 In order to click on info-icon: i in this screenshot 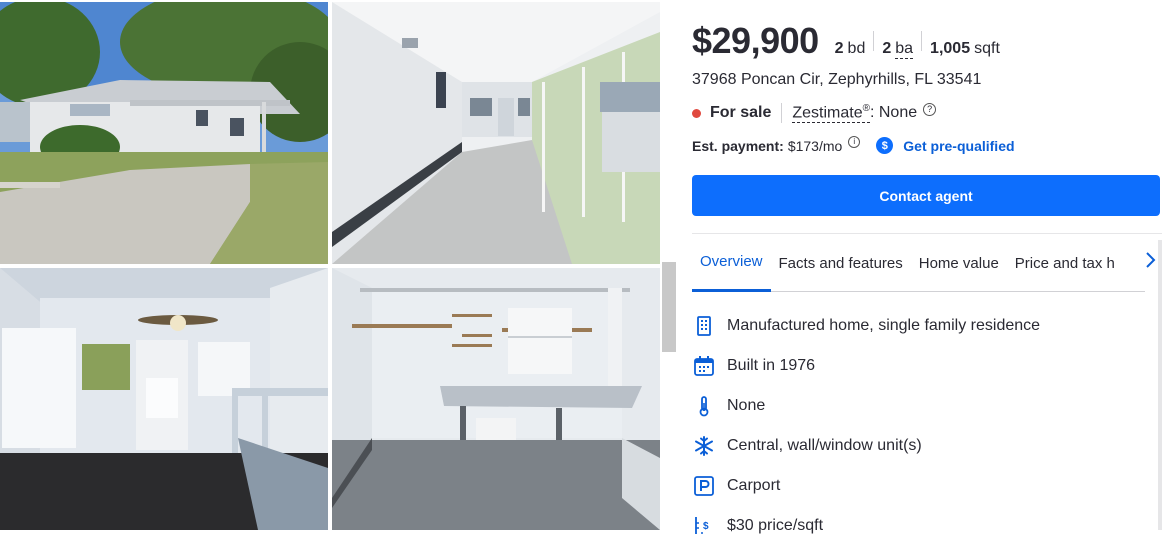, I will do `click(854, 141)`.